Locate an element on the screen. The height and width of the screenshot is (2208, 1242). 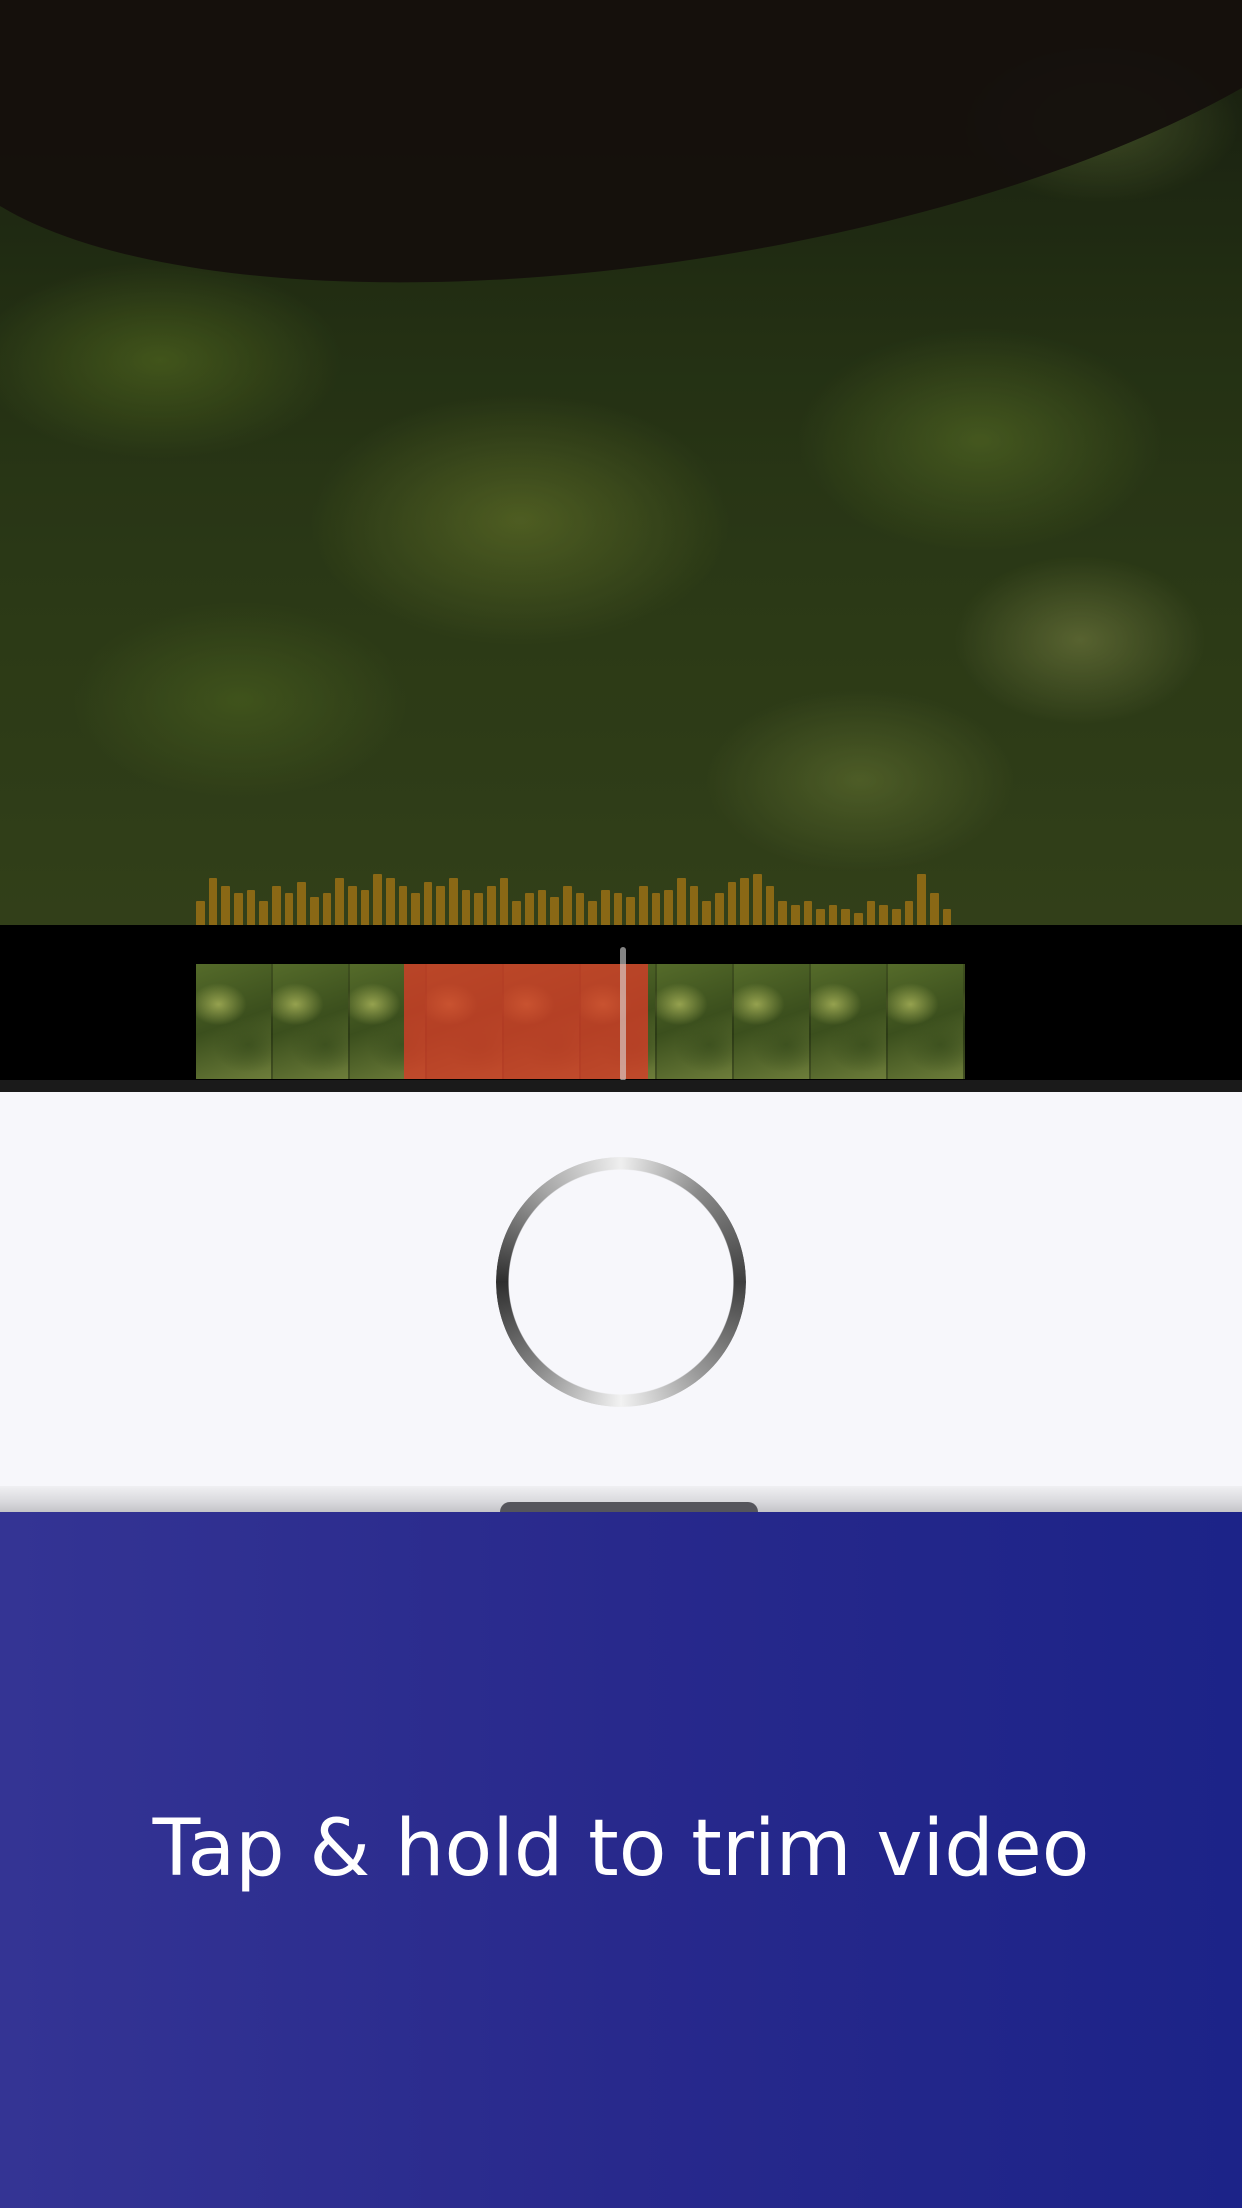
hint-text: Tap & hold to trim video is located at coordinates (621, 1849).